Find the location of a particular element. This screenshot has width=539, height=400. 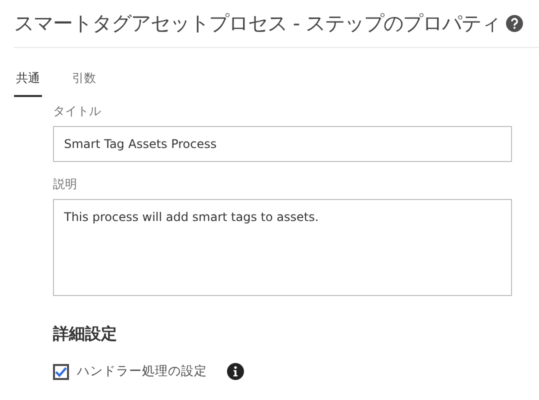

checkbox is located at coordinates (61, 372).